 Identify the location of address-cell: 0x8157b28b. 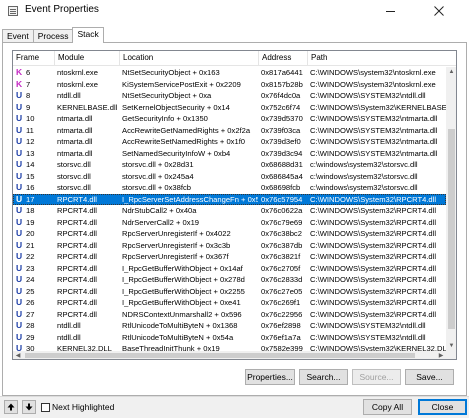
(282, 84).